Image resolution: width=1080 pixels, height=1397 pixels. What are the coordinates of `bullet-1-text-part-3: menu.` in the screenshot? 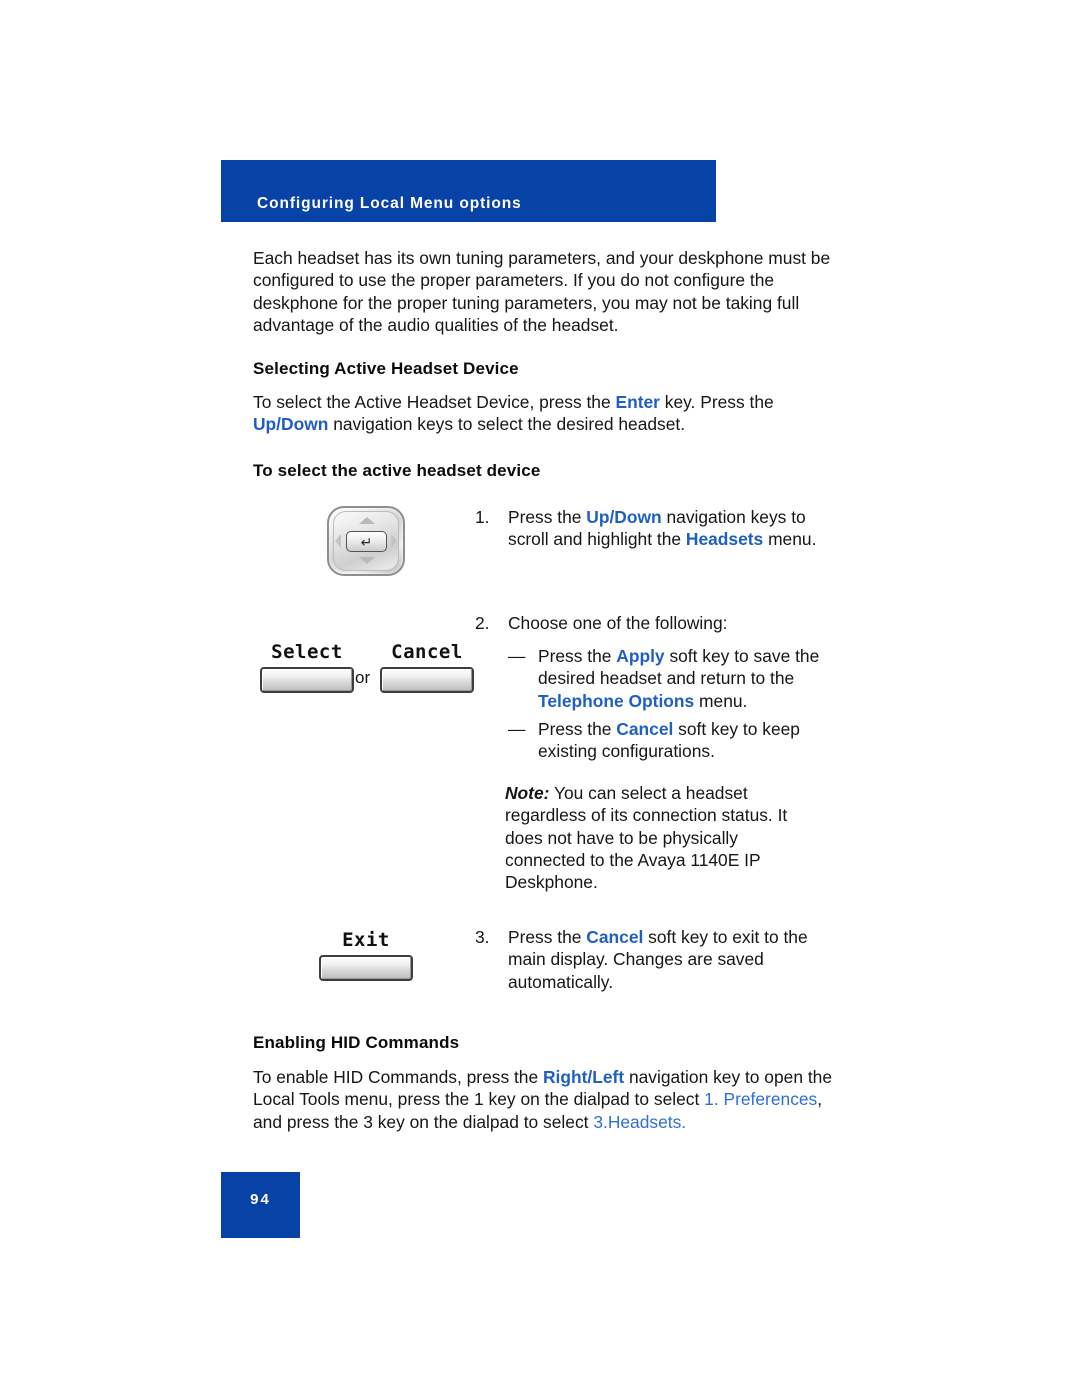 It's located at (721, 700).